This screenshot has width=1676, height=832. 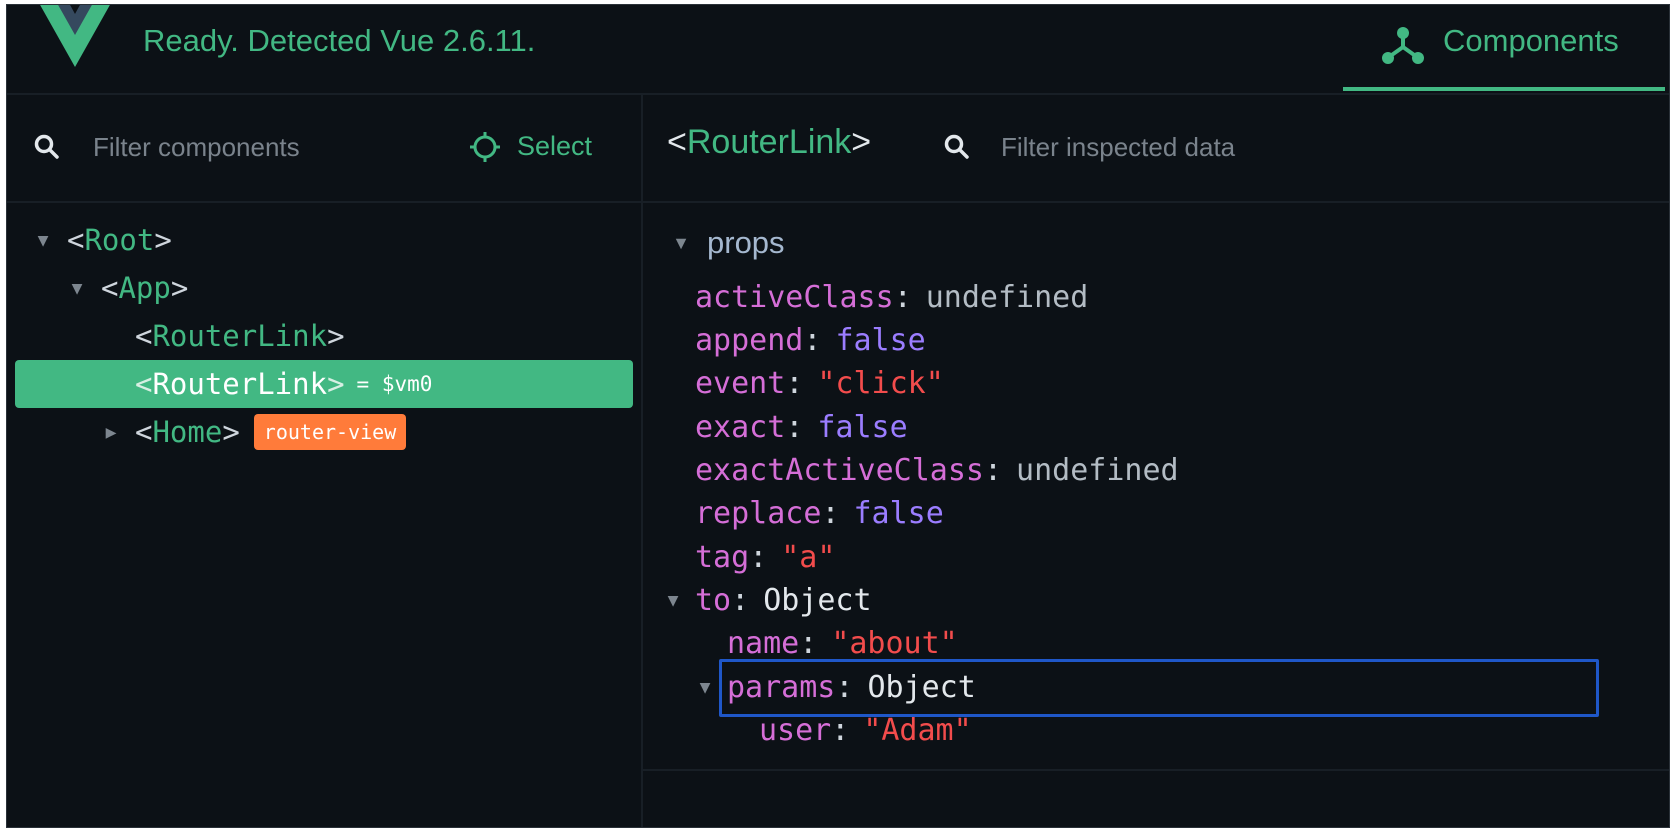 I want to click on tab-components: Components, so click(x=1504, y=48).